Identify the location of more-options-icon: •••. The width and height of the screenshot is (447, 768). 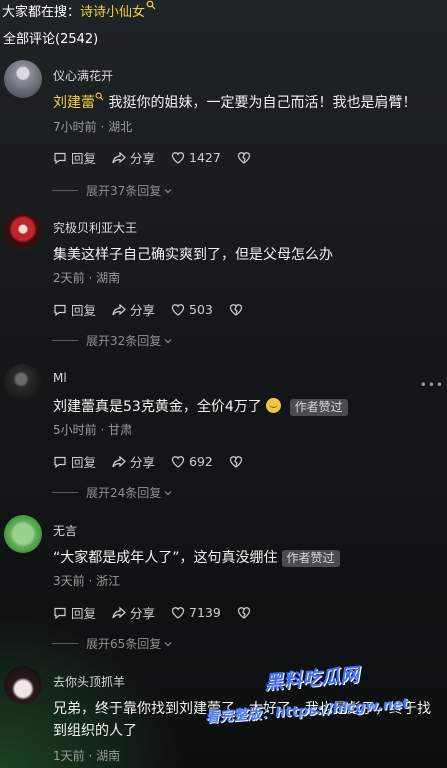
(432, 385).